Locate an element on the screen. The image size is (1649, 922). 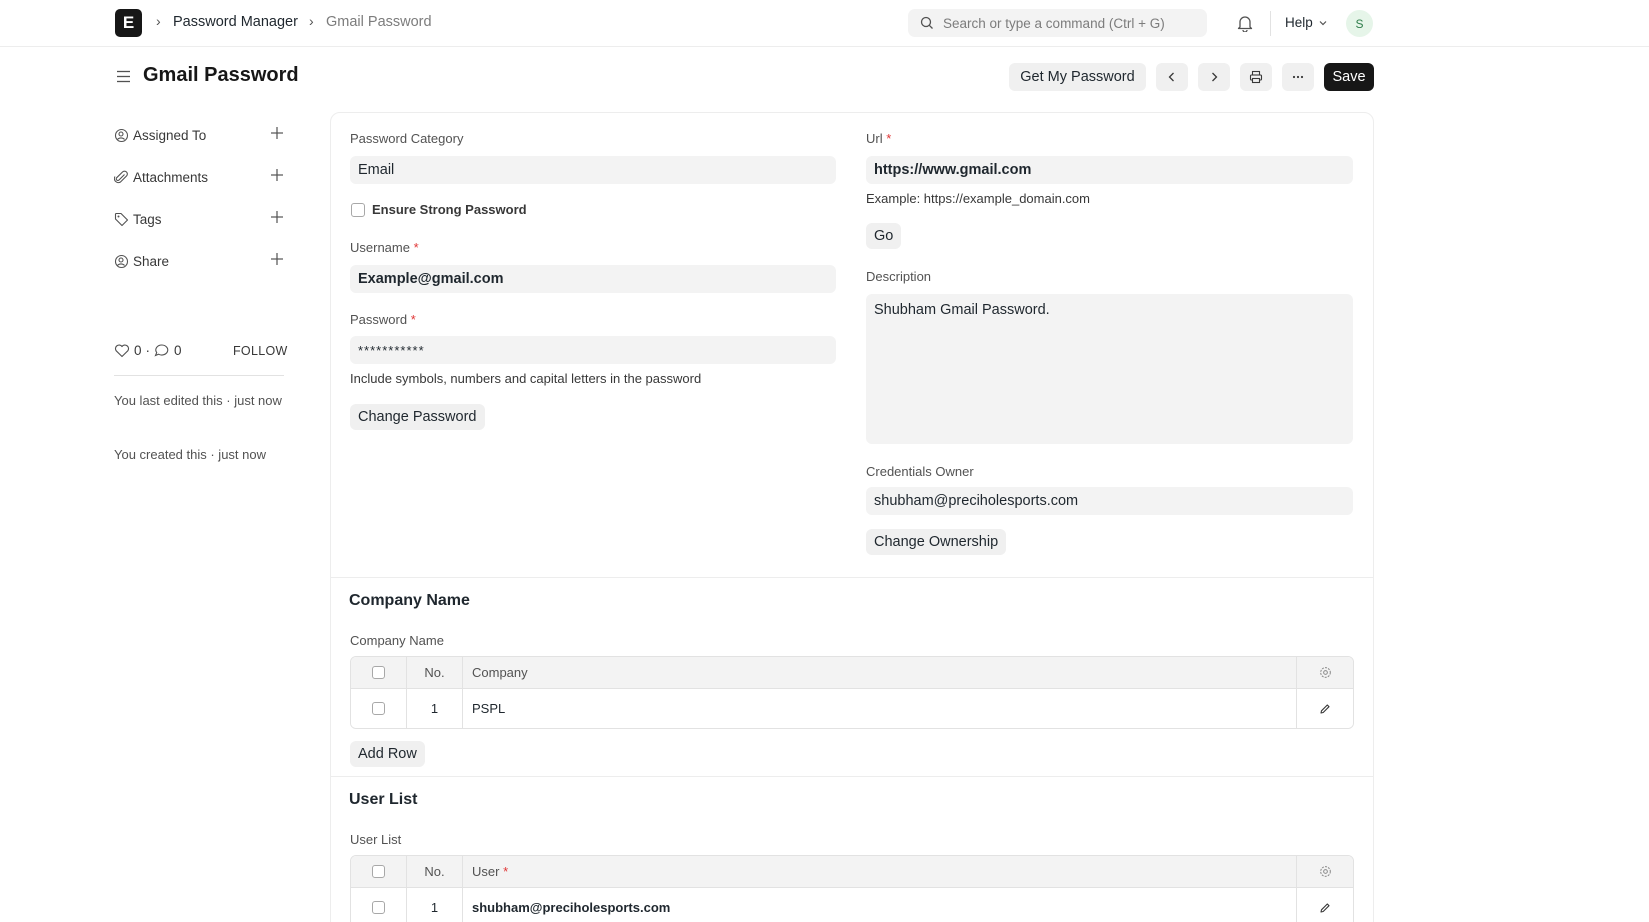
row-edit-cell is located at coordinates (1325, 905).